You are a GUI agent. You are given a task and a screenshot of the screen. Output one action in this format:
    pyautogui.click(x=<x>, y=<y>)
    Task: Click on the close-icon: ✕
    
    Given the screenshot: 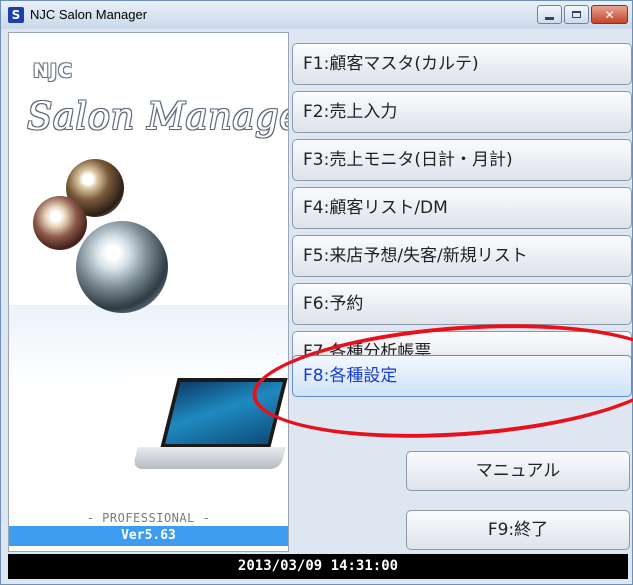 What is the action you would take?
    pyautogui.click(x=609, y=14)
    